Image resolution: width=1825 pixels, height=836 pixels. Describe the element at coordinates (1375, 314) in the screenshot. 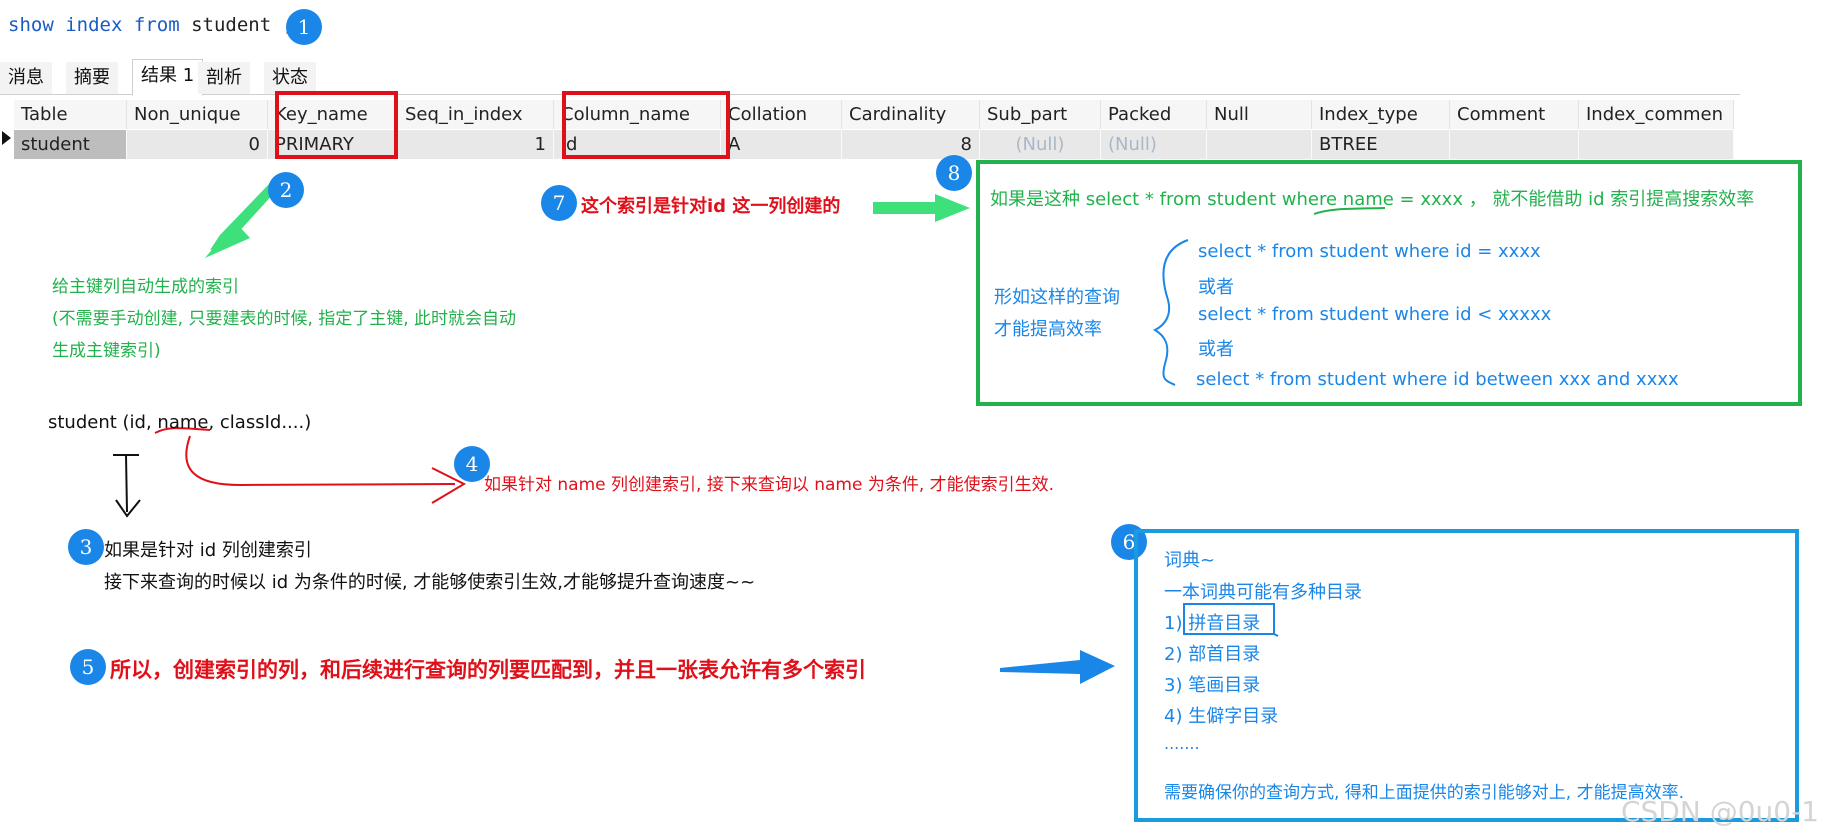

I see `box-8-query-2: select * from student where id < xxxxx` at that location.